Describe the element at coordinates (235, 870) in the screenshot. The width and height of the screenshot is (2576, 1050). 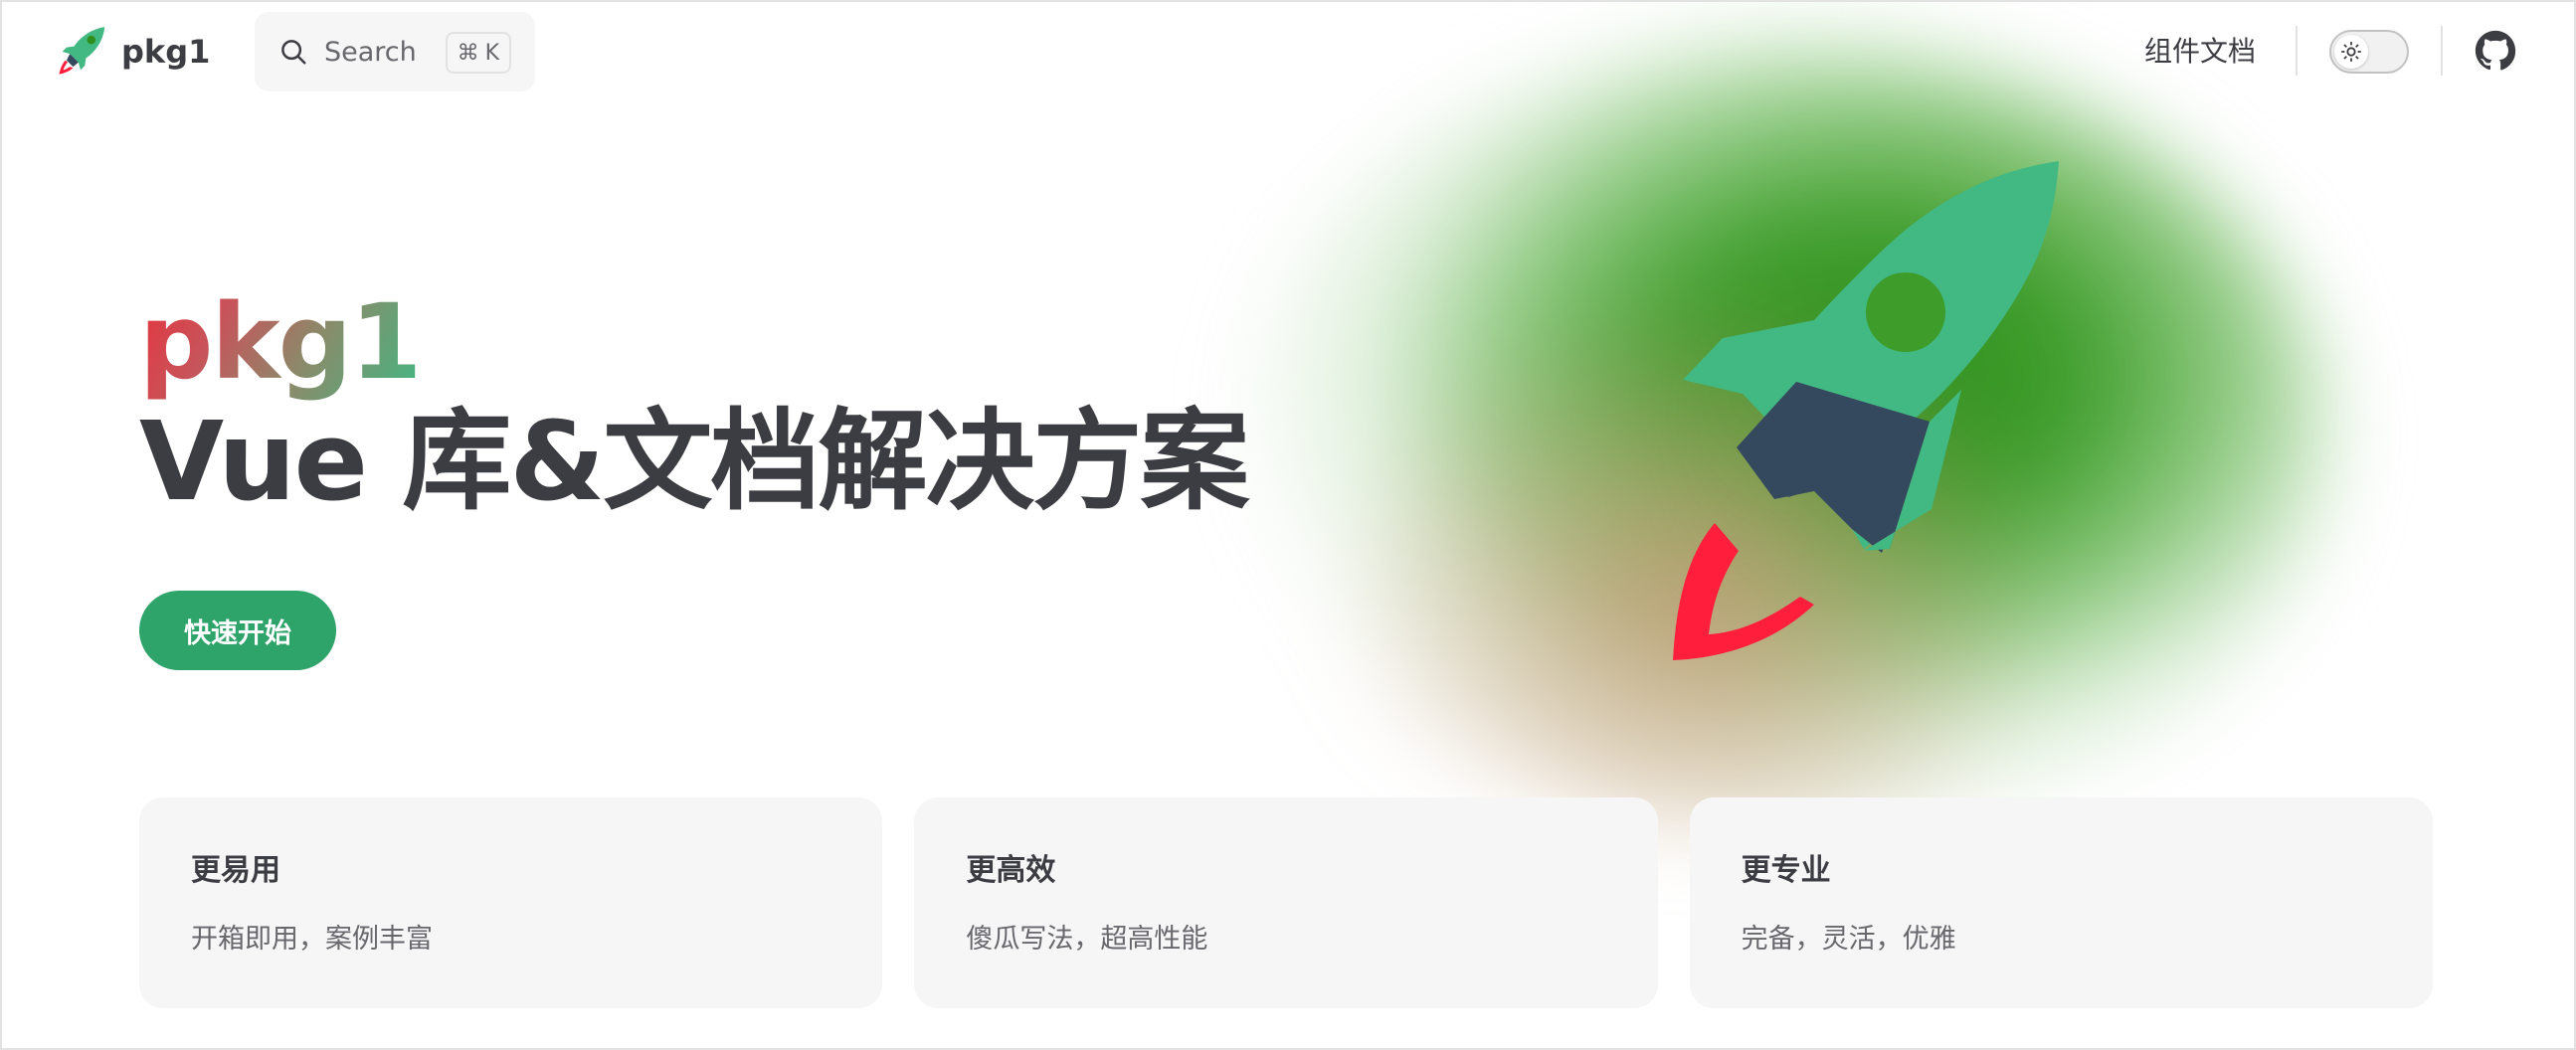
I see `feature-title: 更易用` at that location.